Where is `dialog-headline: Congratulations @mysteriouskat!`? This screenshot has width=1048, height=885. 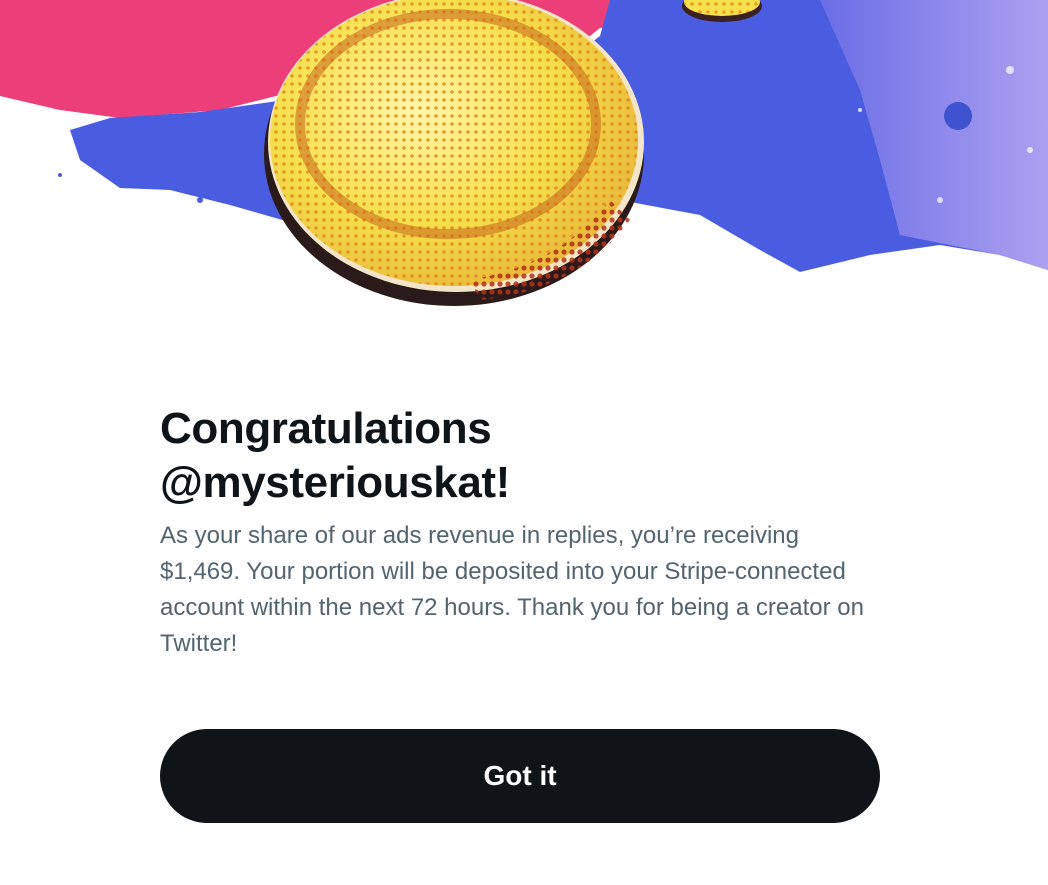 dialog-headline: Congratulations @mysteriouskat! is located at coordinates (530, 456).